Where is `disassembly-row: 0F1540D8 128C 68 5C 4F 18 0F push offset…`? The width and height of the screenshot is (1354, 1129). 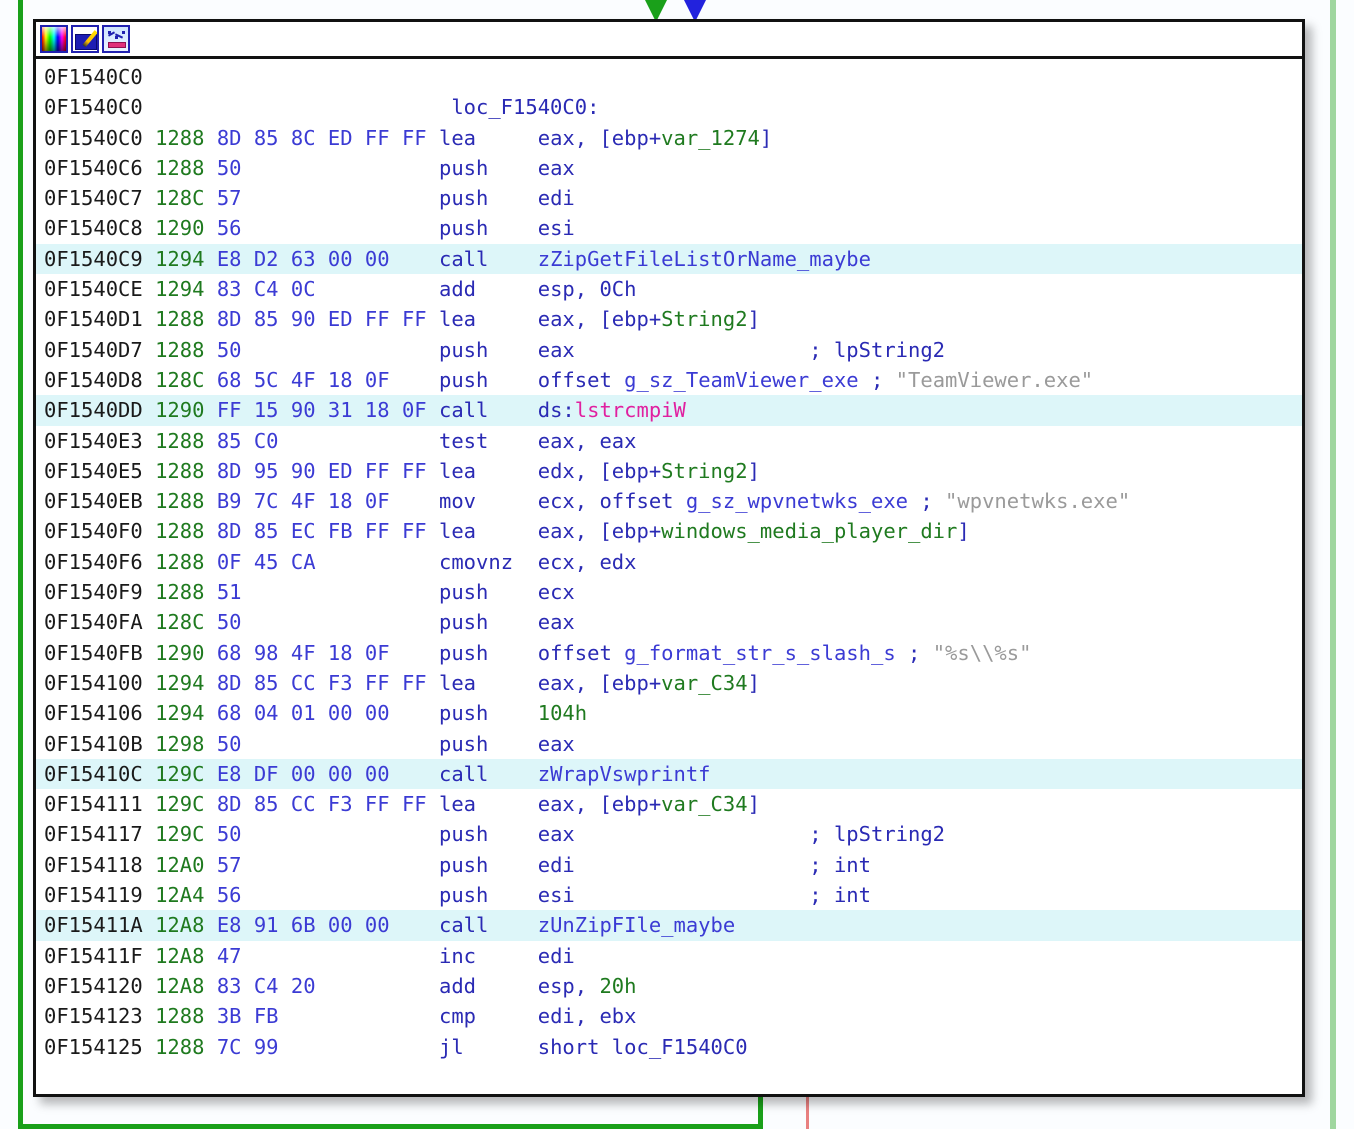 disassembly-row: 0F1540D8 128C 68 5C 4F 18 0F push offset… is located at coordinates (669, 380).